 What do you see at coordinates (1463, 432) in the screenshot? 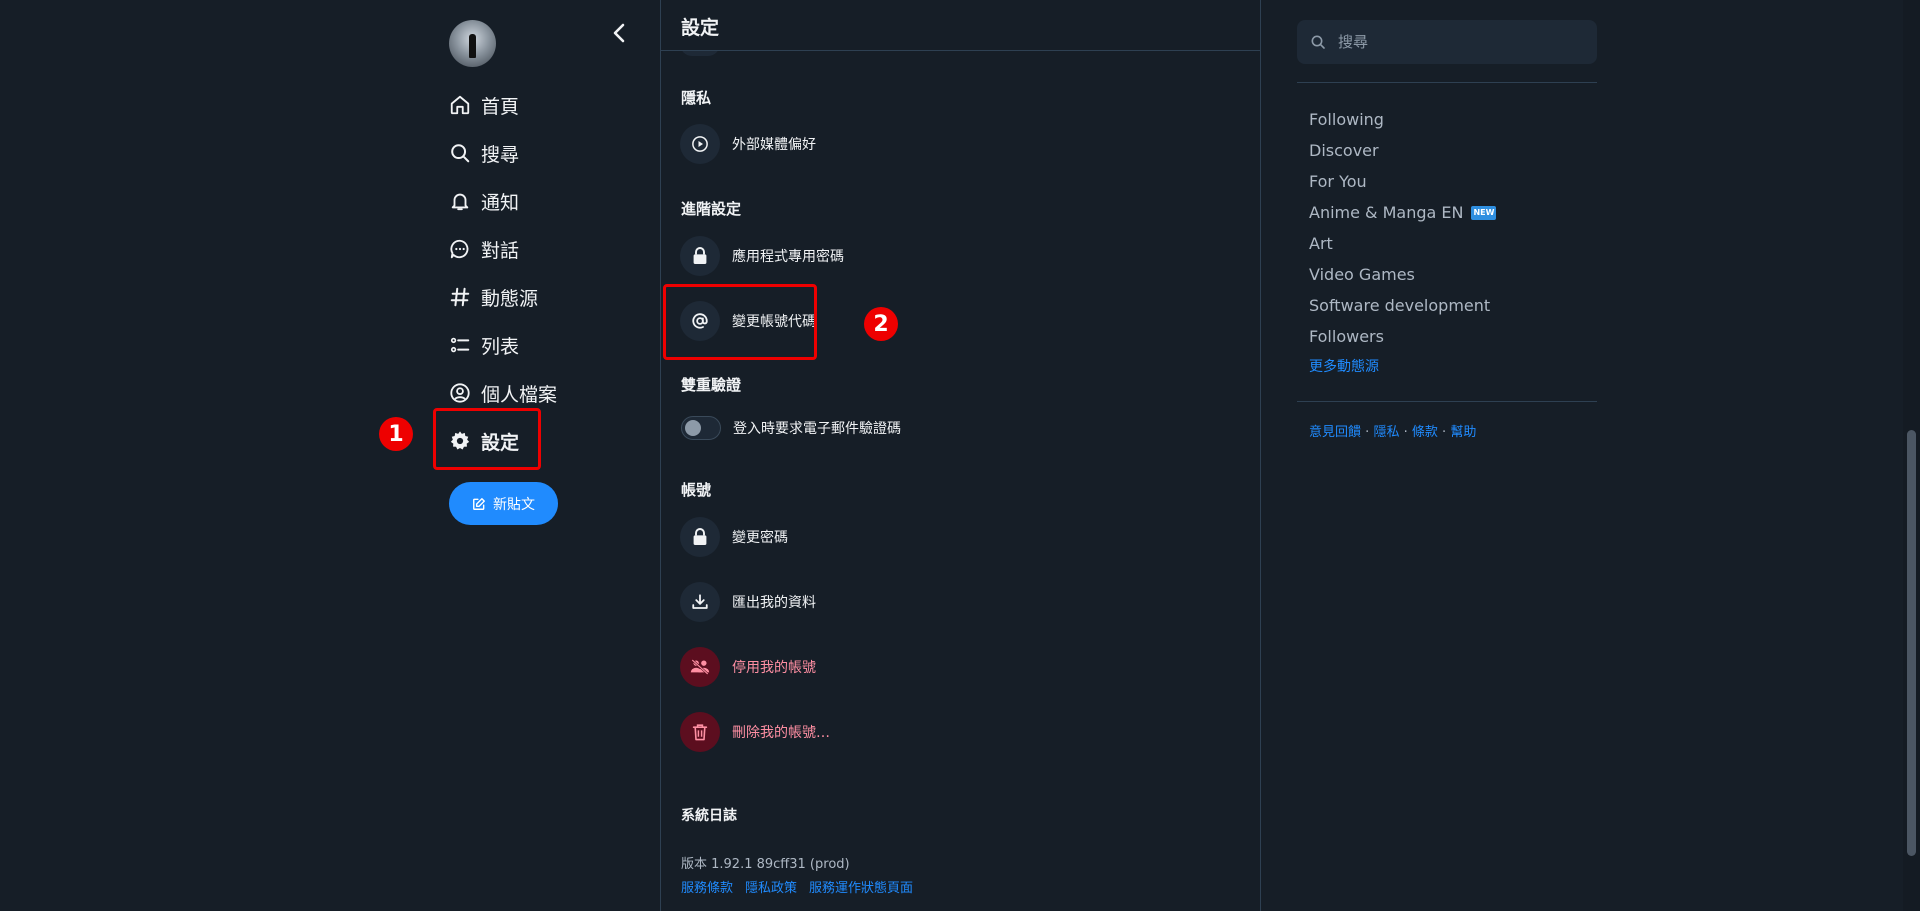
I see `help-link: 幫助` at bounding box center [1463, 432].